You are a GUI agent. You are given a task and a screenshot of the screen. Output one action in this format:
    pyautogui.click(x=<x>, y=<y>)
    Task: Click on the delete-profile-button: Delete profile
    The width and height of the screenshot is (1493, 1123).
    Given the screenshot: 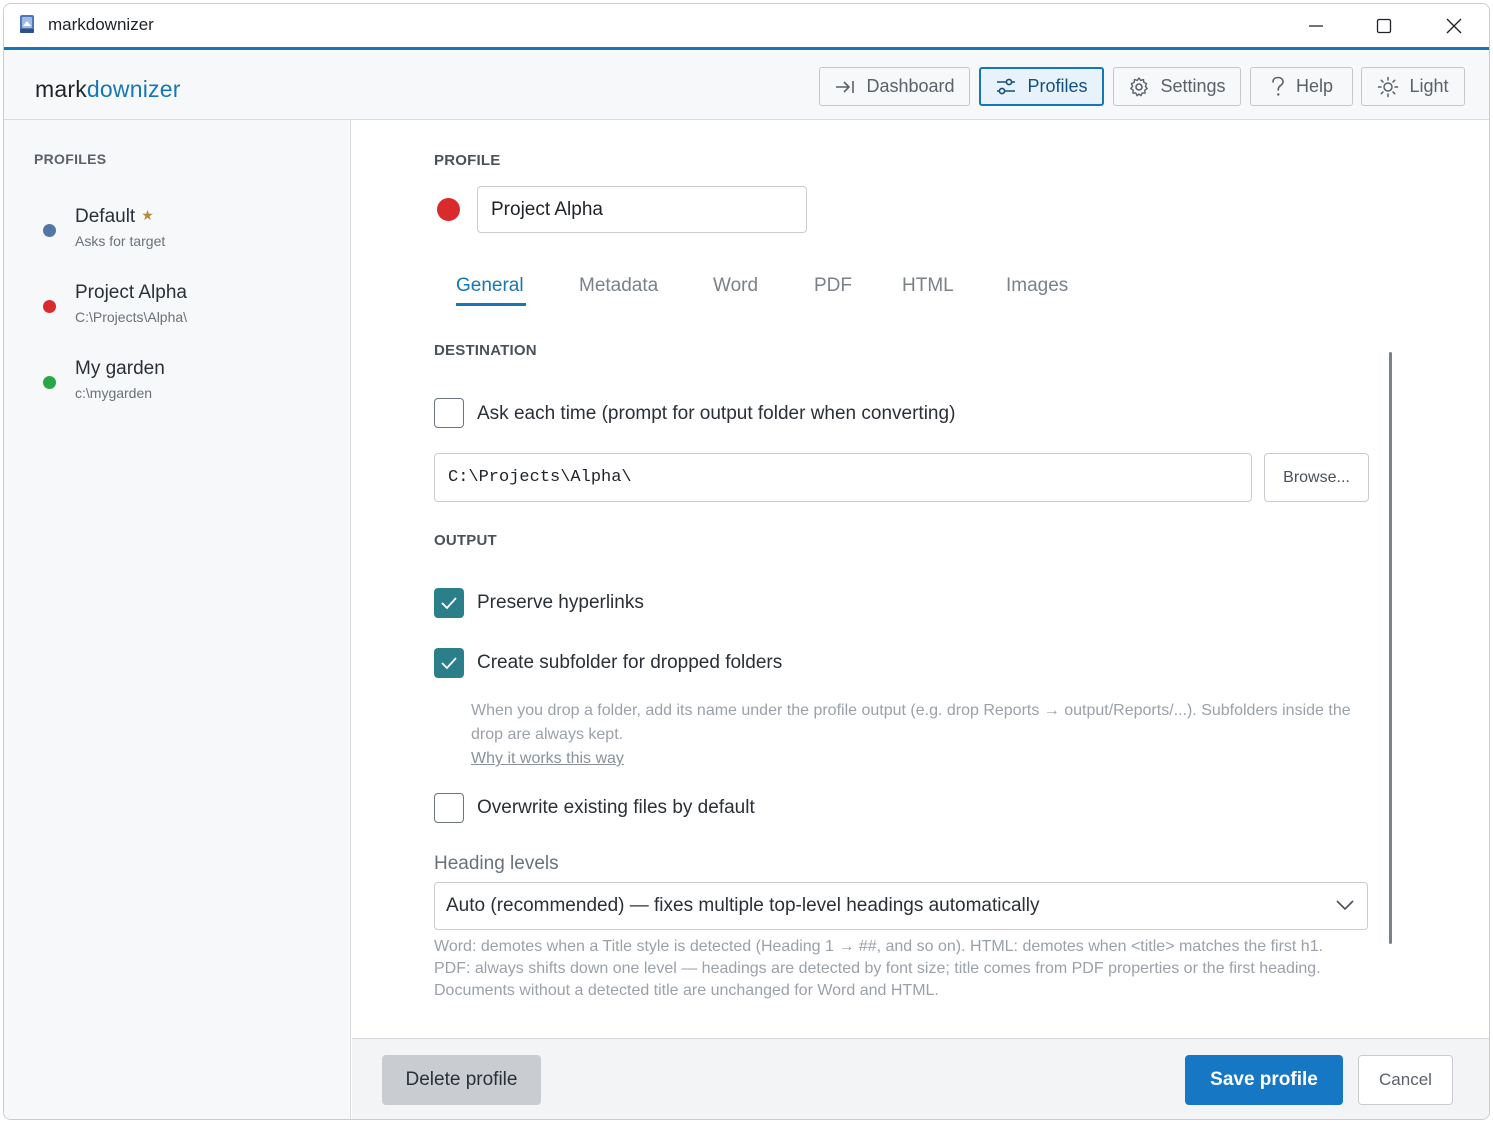 What is the action you would take?
    pyautogui.click(x=461, y=1080)
    